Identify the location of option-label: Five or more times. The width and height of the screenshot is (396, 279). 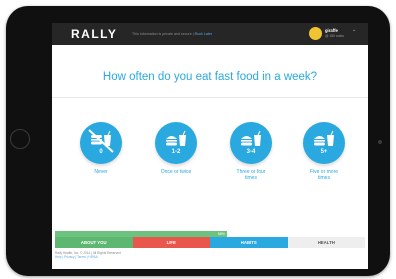
(324, 175).